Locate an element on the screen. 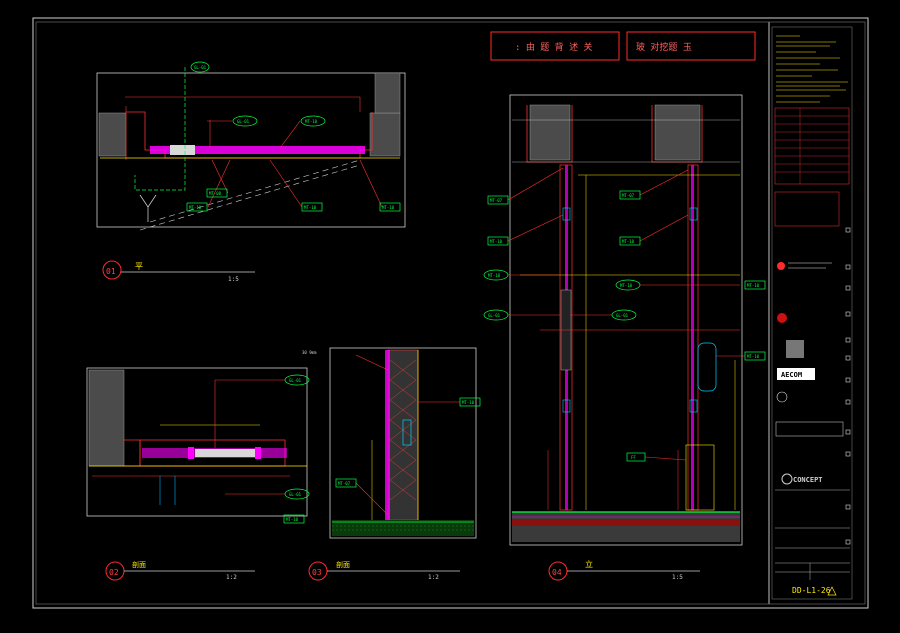 The height and width of the screenshot is (633, 900). svg-text: FF is located at coordinates (633, 457).